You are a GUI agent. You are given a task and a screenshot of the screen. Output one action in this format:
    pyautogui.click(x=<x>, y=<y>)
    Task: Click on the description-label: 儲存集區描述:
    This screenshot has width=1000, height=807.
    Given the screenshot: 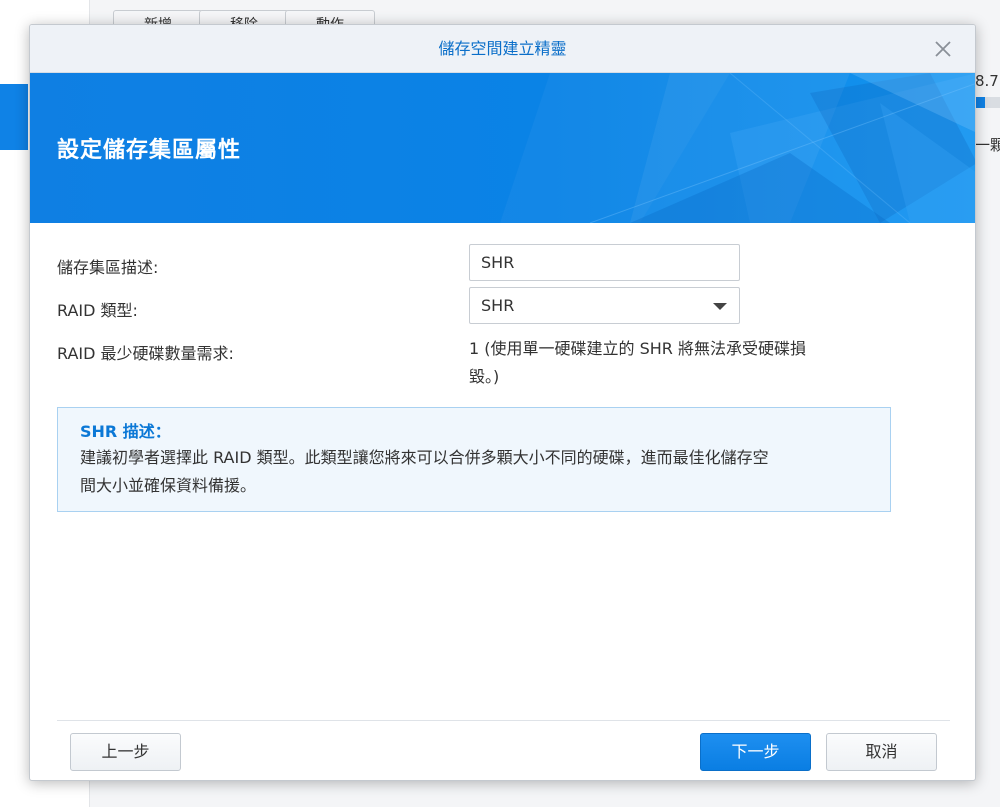 What is the action you would take?
    pyautogui.click(x=108, y=267)
    